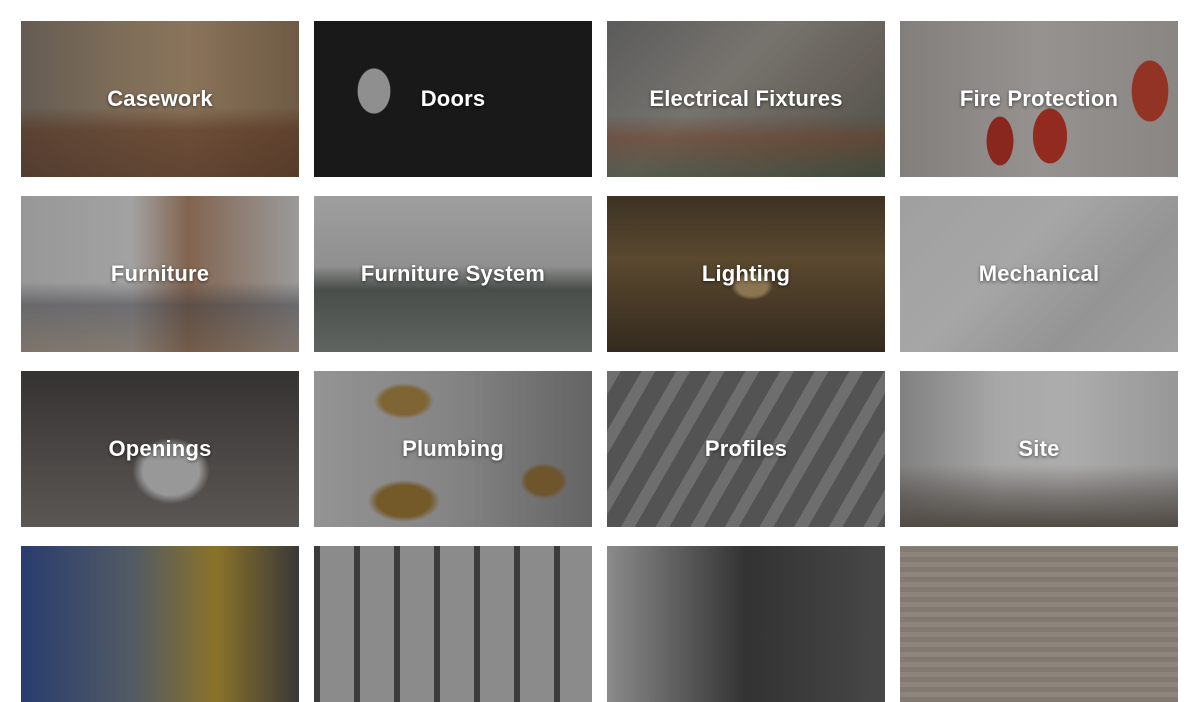 Image resolution: width=1200 pixels, height=702 pixels. I want to click on category-label: Lighting, so click(746, 273).